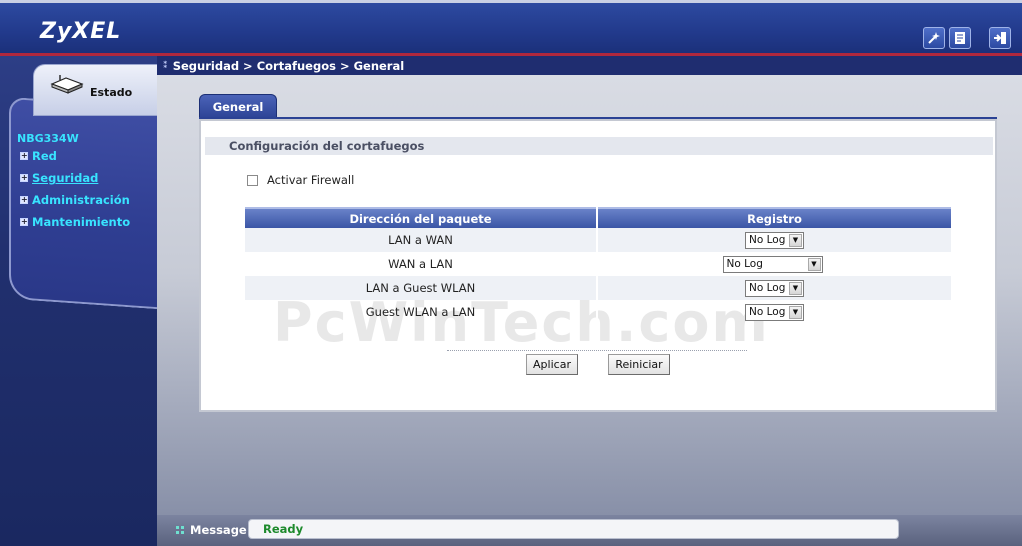  Describe the element at coordinates (48, 138) in the screenshot. I see `device-name: NBG334W` at that location.